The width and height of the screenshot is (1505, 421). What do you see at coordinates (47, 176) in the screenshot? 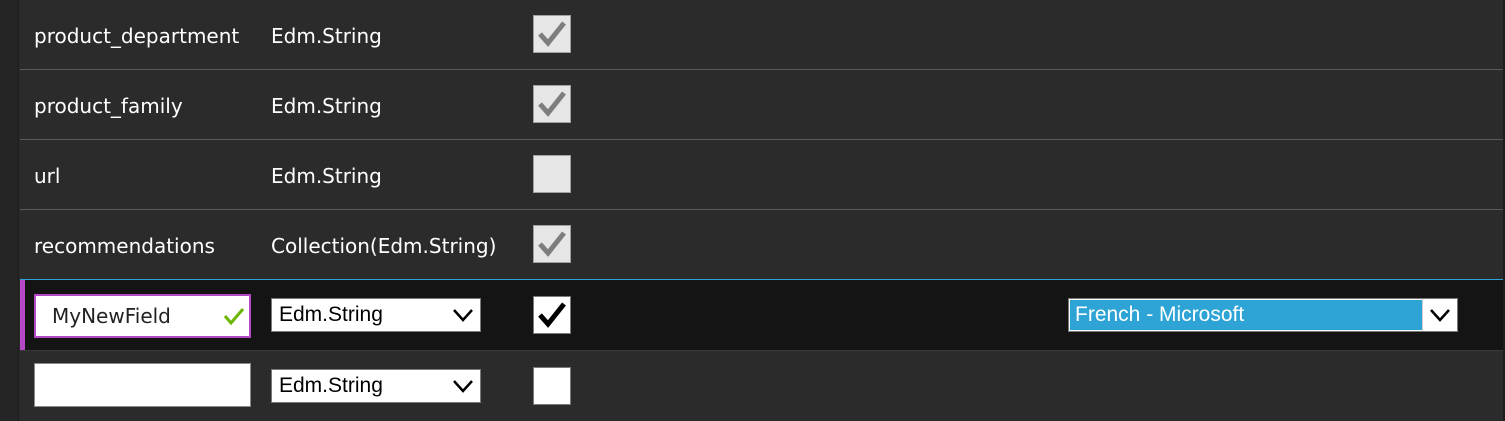
I see `field-name: url` at bounding box center [47, 176].